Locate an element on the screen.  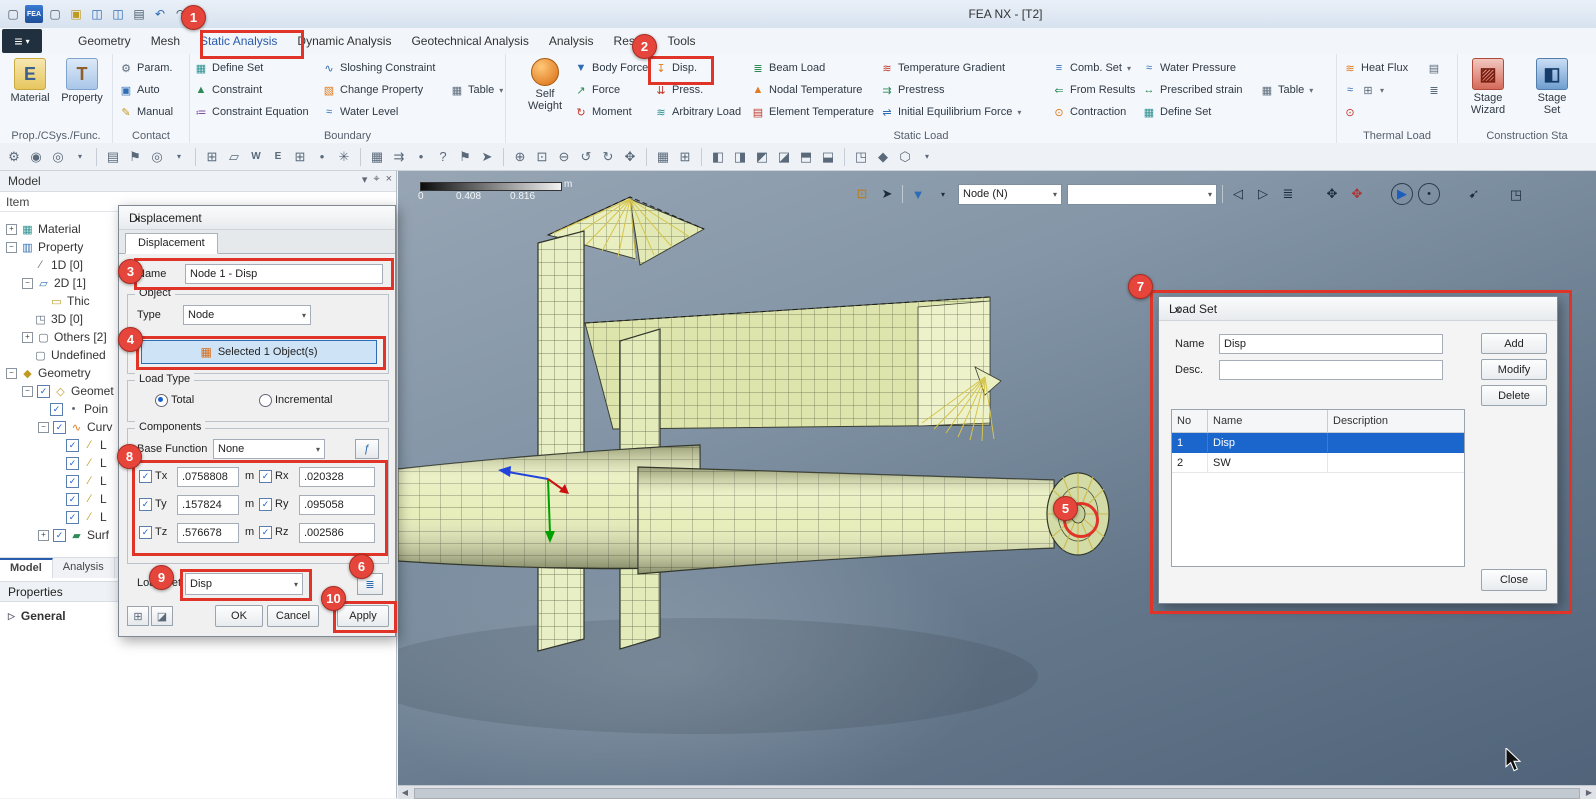
tree-item-2d: − ▱ 2D [1] is located at coordinates (54, 283).